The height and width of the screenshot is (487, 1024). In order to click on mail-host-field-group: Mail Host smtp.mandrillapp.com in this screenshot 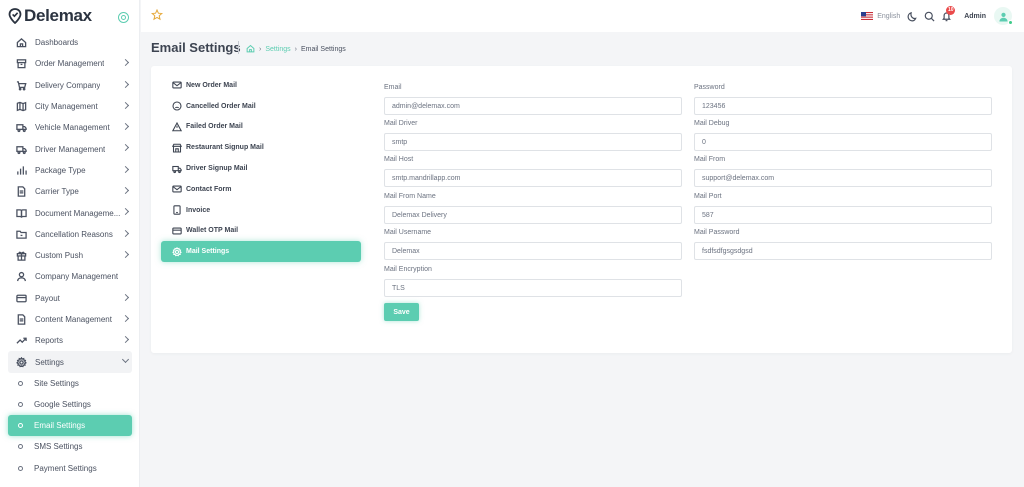, I will do `click(533, 171)`.